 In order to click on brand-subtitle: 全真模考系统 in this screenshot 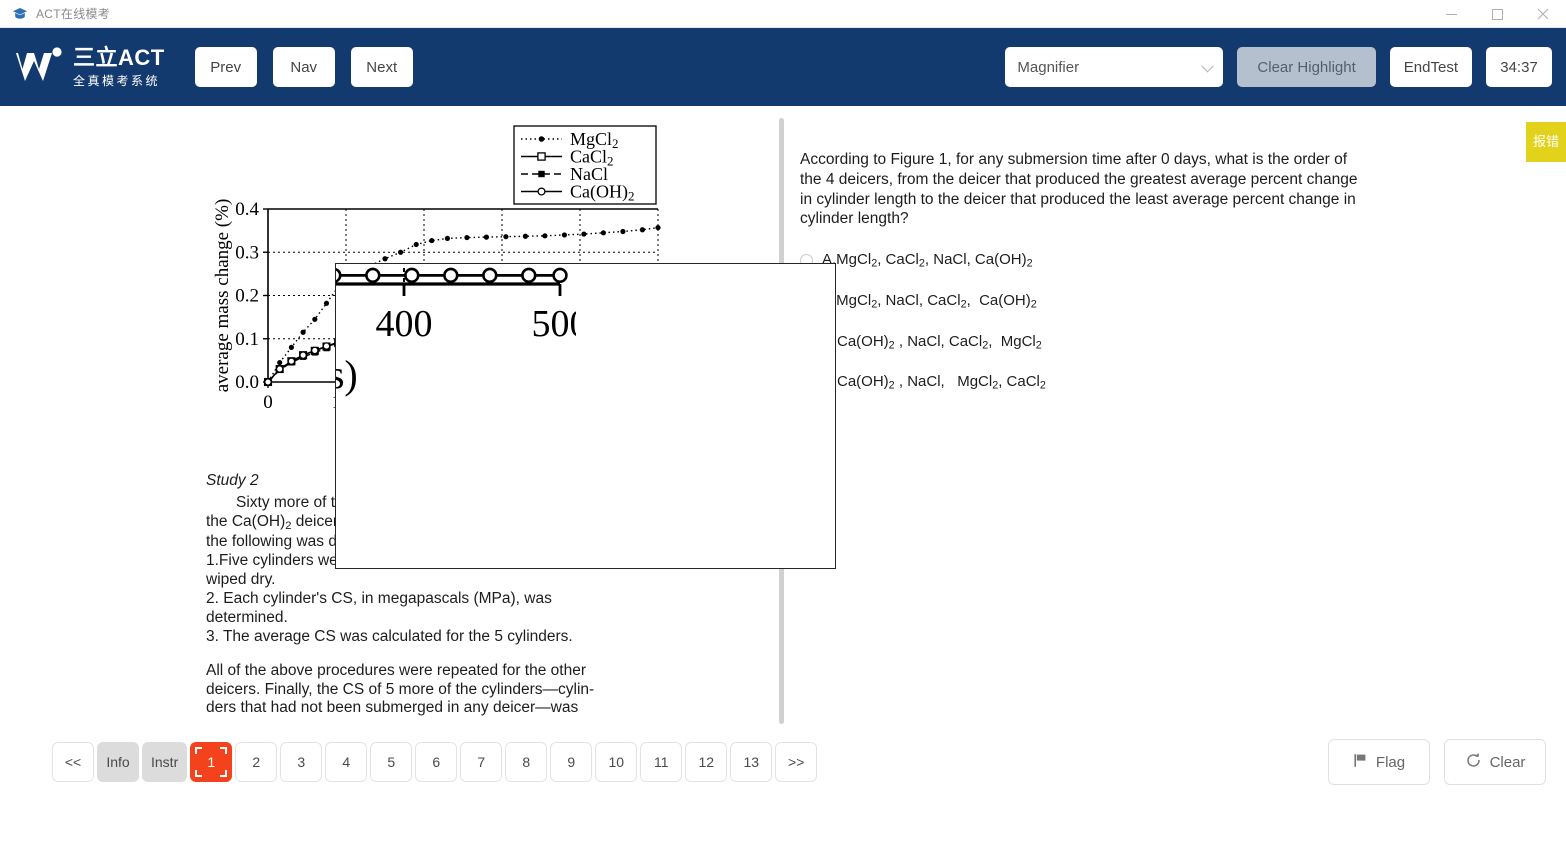, I will do `click(117, 81)`.